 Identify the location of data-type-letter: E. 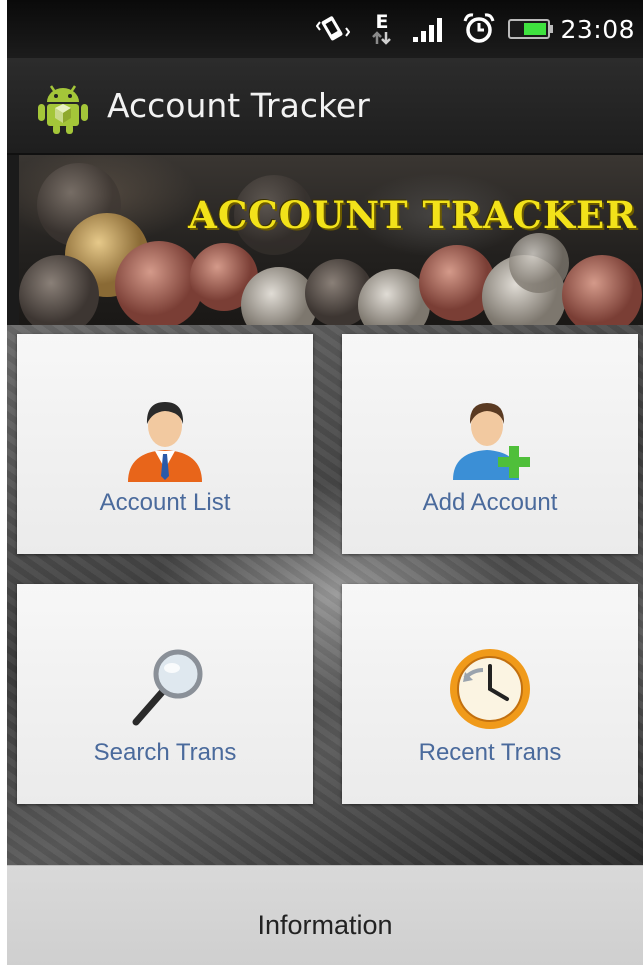
(382, 22).